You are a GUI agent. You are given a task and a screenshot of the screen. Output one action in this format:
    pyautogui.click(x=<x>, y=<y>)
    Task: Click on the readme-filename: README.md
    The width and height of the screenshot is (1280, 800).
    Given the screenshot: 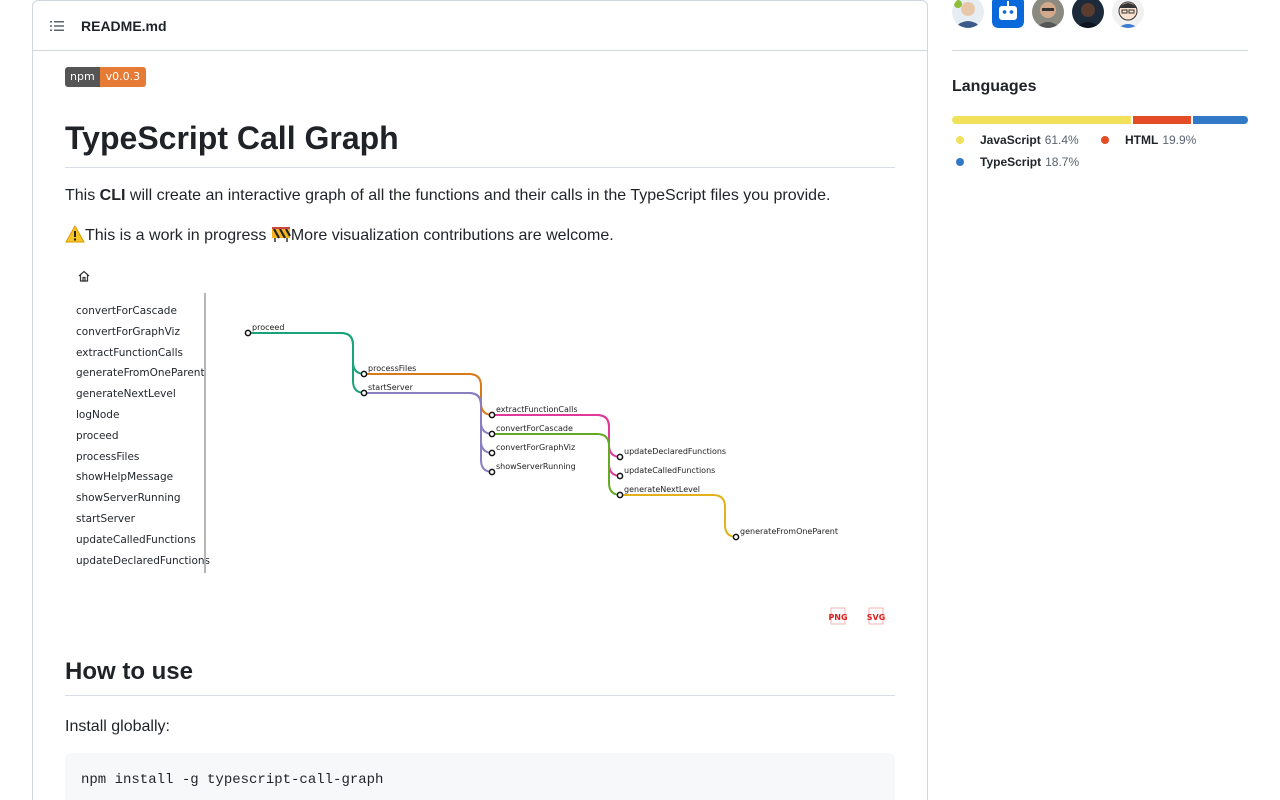 What is the action you would take?
    pyautogui.click(x=124, y=26)
    